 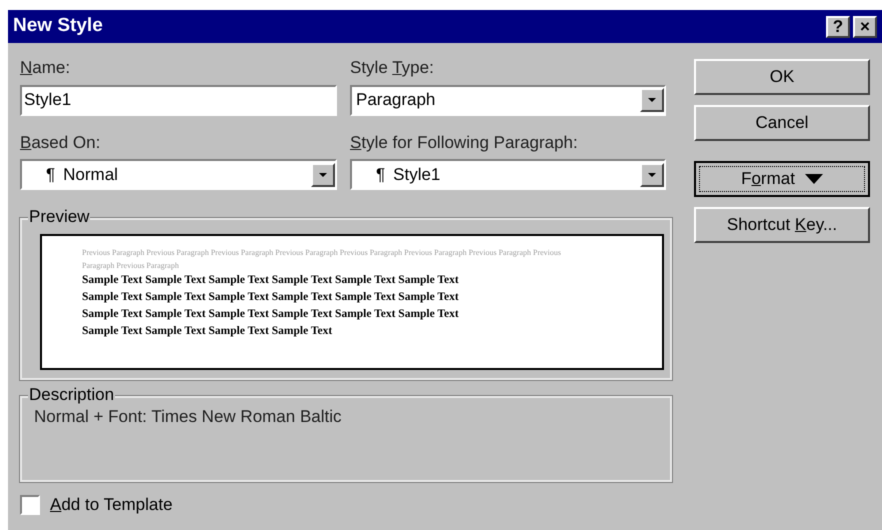 What do you see at coordinates (271, 306) in the screenshot?
I see `sample-text: Sample Text Sample Text Sample Text Sample Text Sample Text Sample Text Sample Text Sample Text Sample Text Sample Text Sample Text Sample Text Sample Text Sample Text Sample Text Sample Text Sample Text Sample Text Sample Text Sample Text Sample Text Sample Text` at bounding box center [271, 306].